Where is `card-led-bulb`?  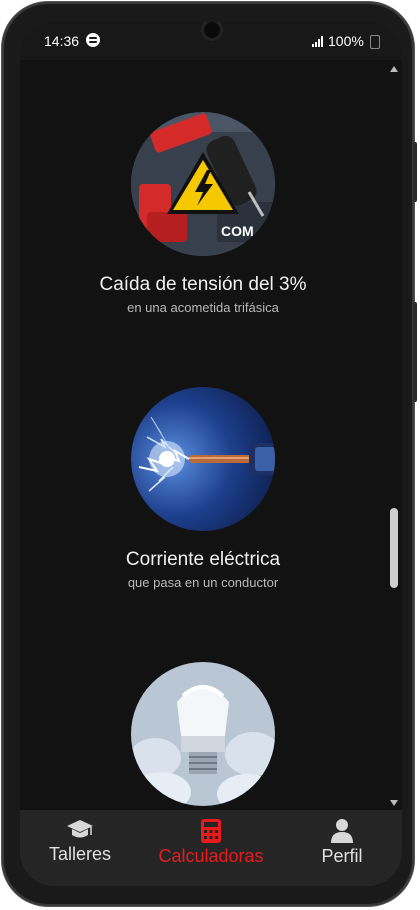
card-led-bulb is located at coordinates (203, 736).